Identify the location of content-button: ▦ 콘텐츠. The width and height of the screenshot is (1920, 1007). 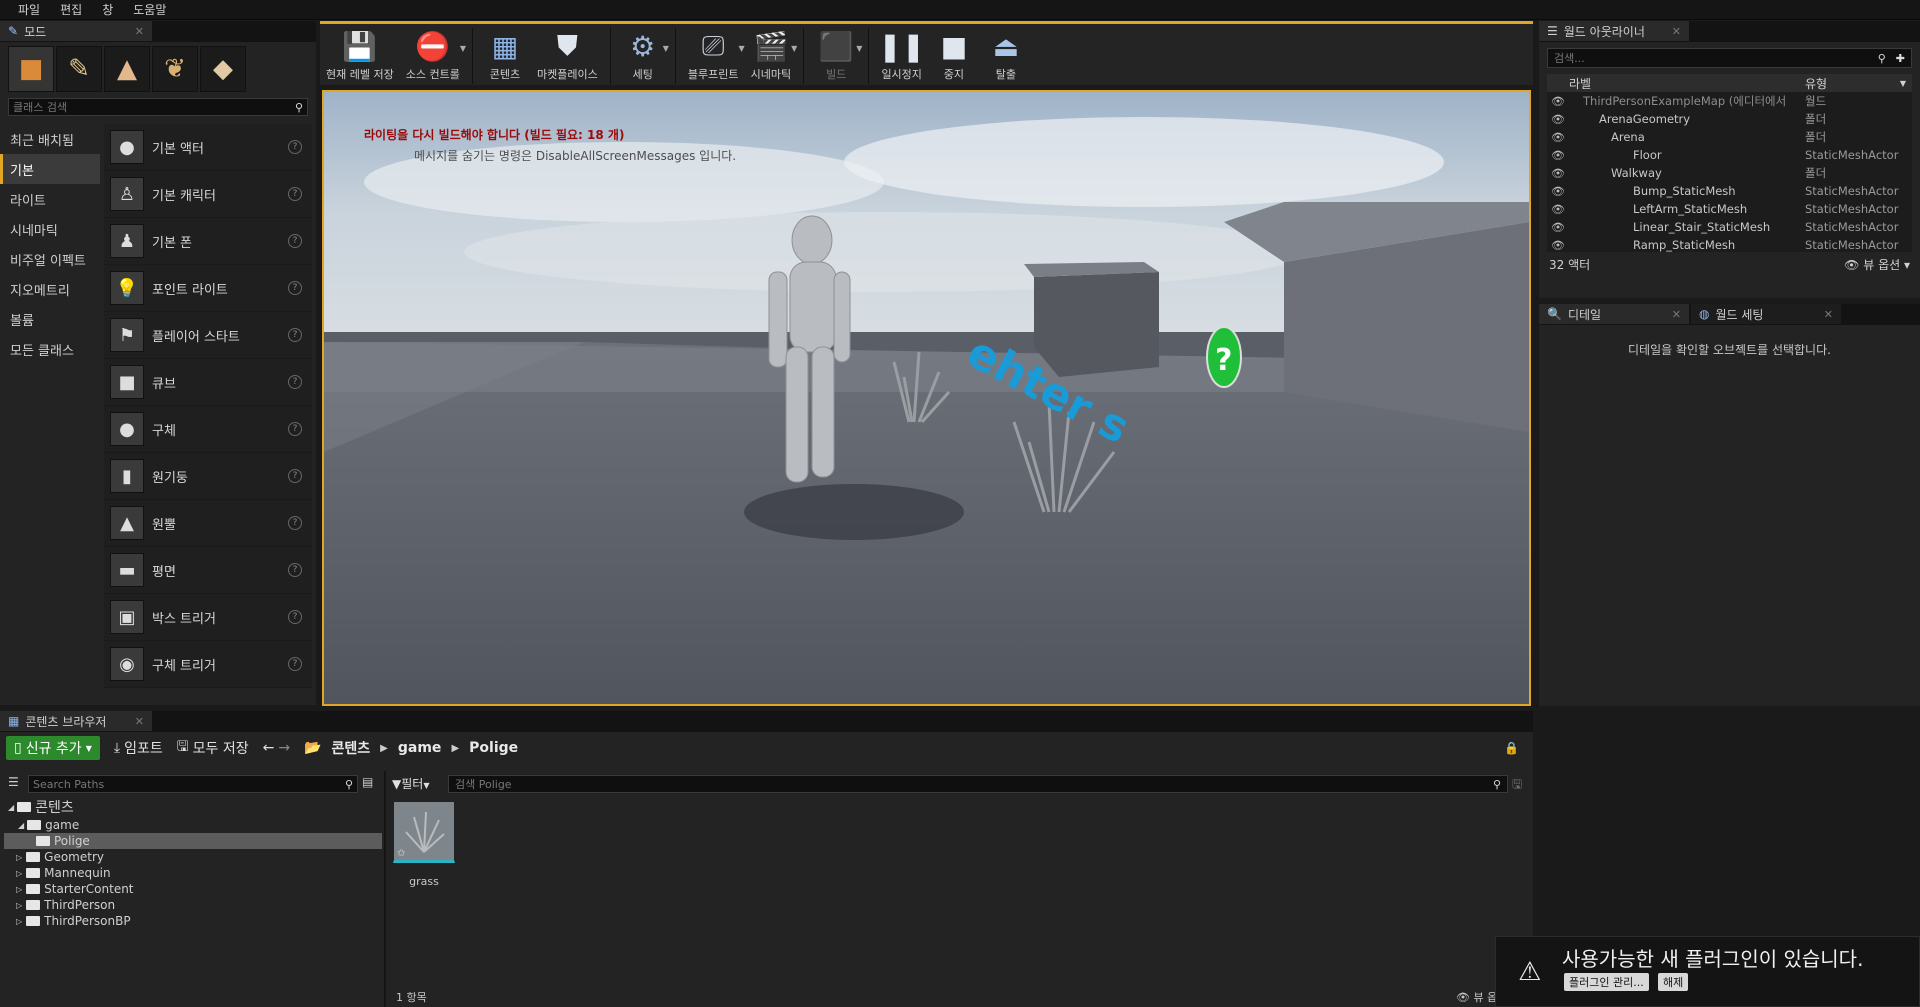
(505, 53).